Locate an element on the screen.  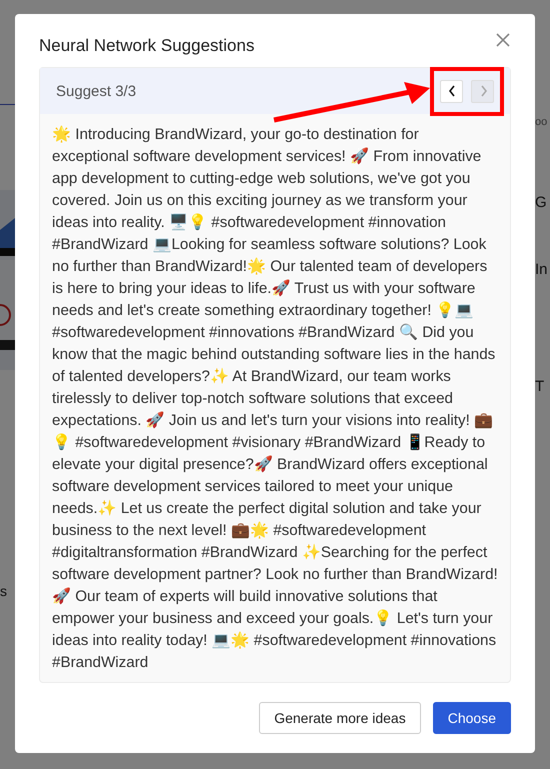
background-text: s is located at coordinates (4, 591).